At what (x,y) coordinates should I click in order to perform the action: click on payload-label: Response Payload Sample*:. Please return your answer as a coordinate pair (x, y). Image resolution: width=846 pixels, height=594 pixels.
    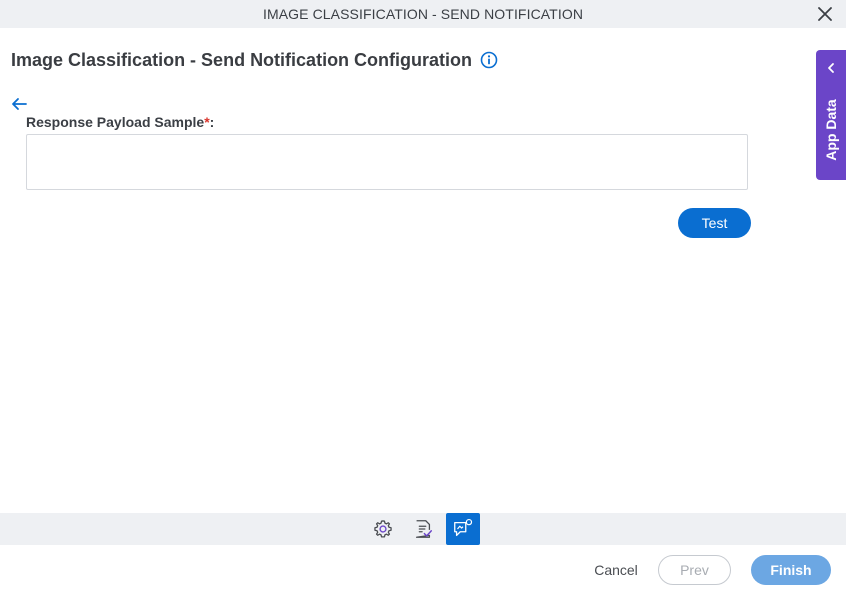
    Looking at the image, I should click on (120, 122).